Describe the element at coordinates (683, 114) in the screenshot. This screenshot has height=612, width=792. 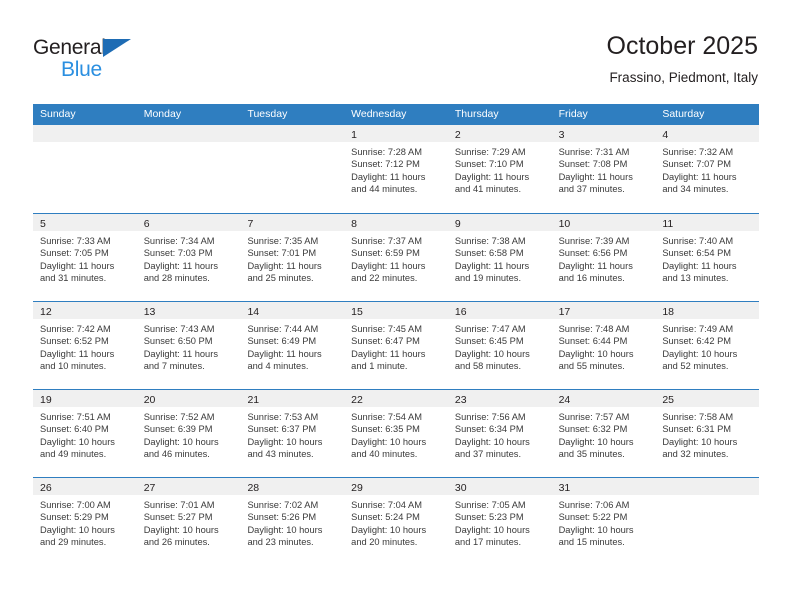
I see `weekday-header-saturday: Saturday` at that location.